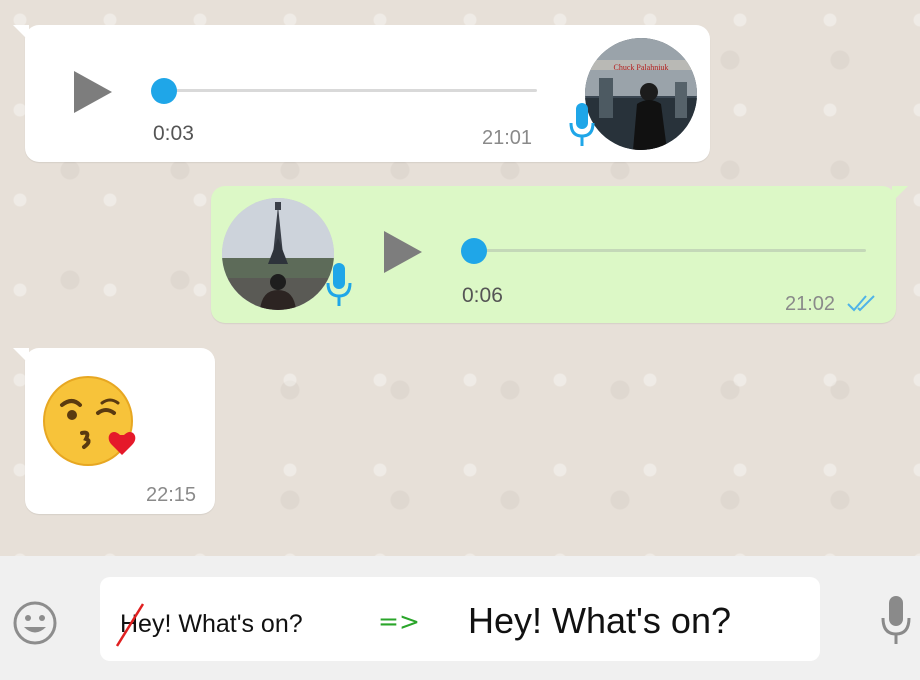 The image size is (920, 680). I want to click on voice-duration: 0:03, so click(173, 133).